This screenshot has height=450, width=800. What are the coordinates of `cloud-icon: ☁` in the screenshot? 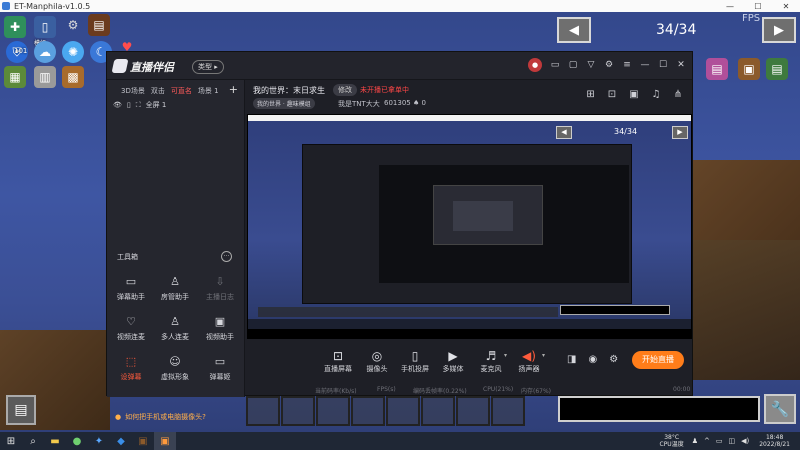 It's located at (45, 52).